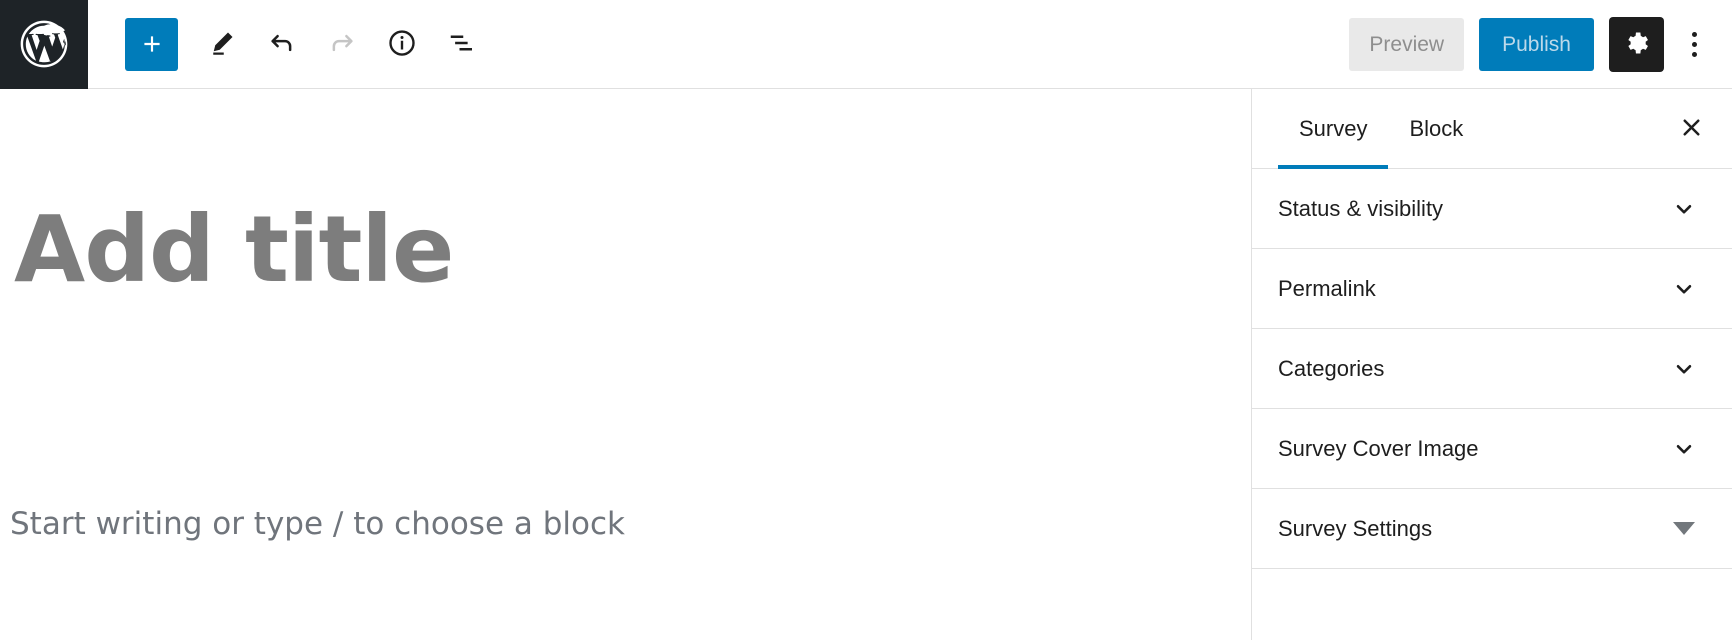 Image resolution: width=1732 pixels, height=640 pixels. What do you see at coordinates (1684, 529) in the screenshot?
I see `triangle-down-icon` at bounding box center [1684, 529].